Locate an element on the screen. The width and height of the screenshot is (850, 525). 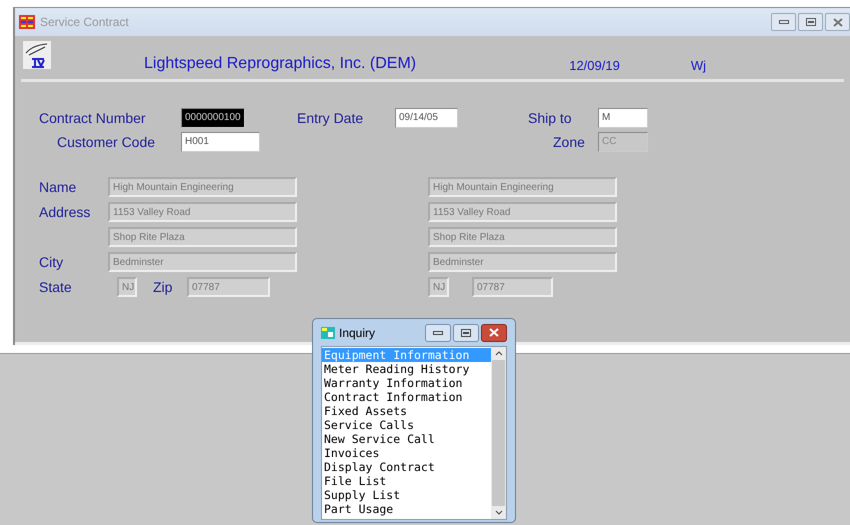
list-item: Invoices is located at coordinates (406, 453).